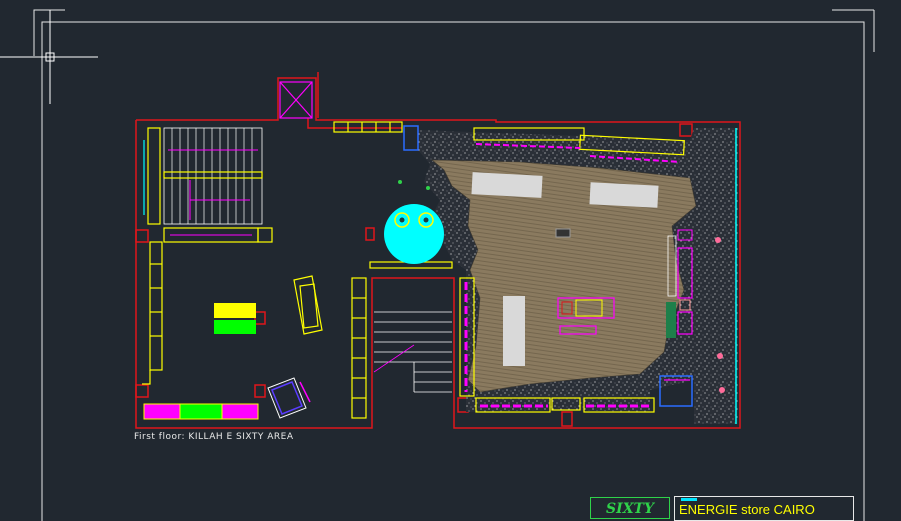 This screenshot has height=521, width=901. What do you see at coordinates (747, 509) in the screenshot?
I see `title-text: ENERGIE store CAIRO` at bounding box center [747, 509].